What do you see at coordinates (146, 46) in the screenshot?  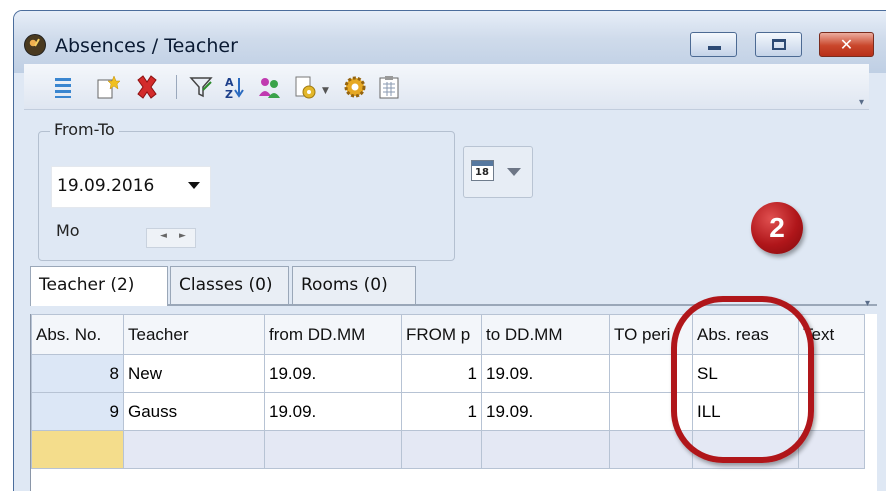 I see `window-title: Absences / Teacher` at bounding box center [146, 46].